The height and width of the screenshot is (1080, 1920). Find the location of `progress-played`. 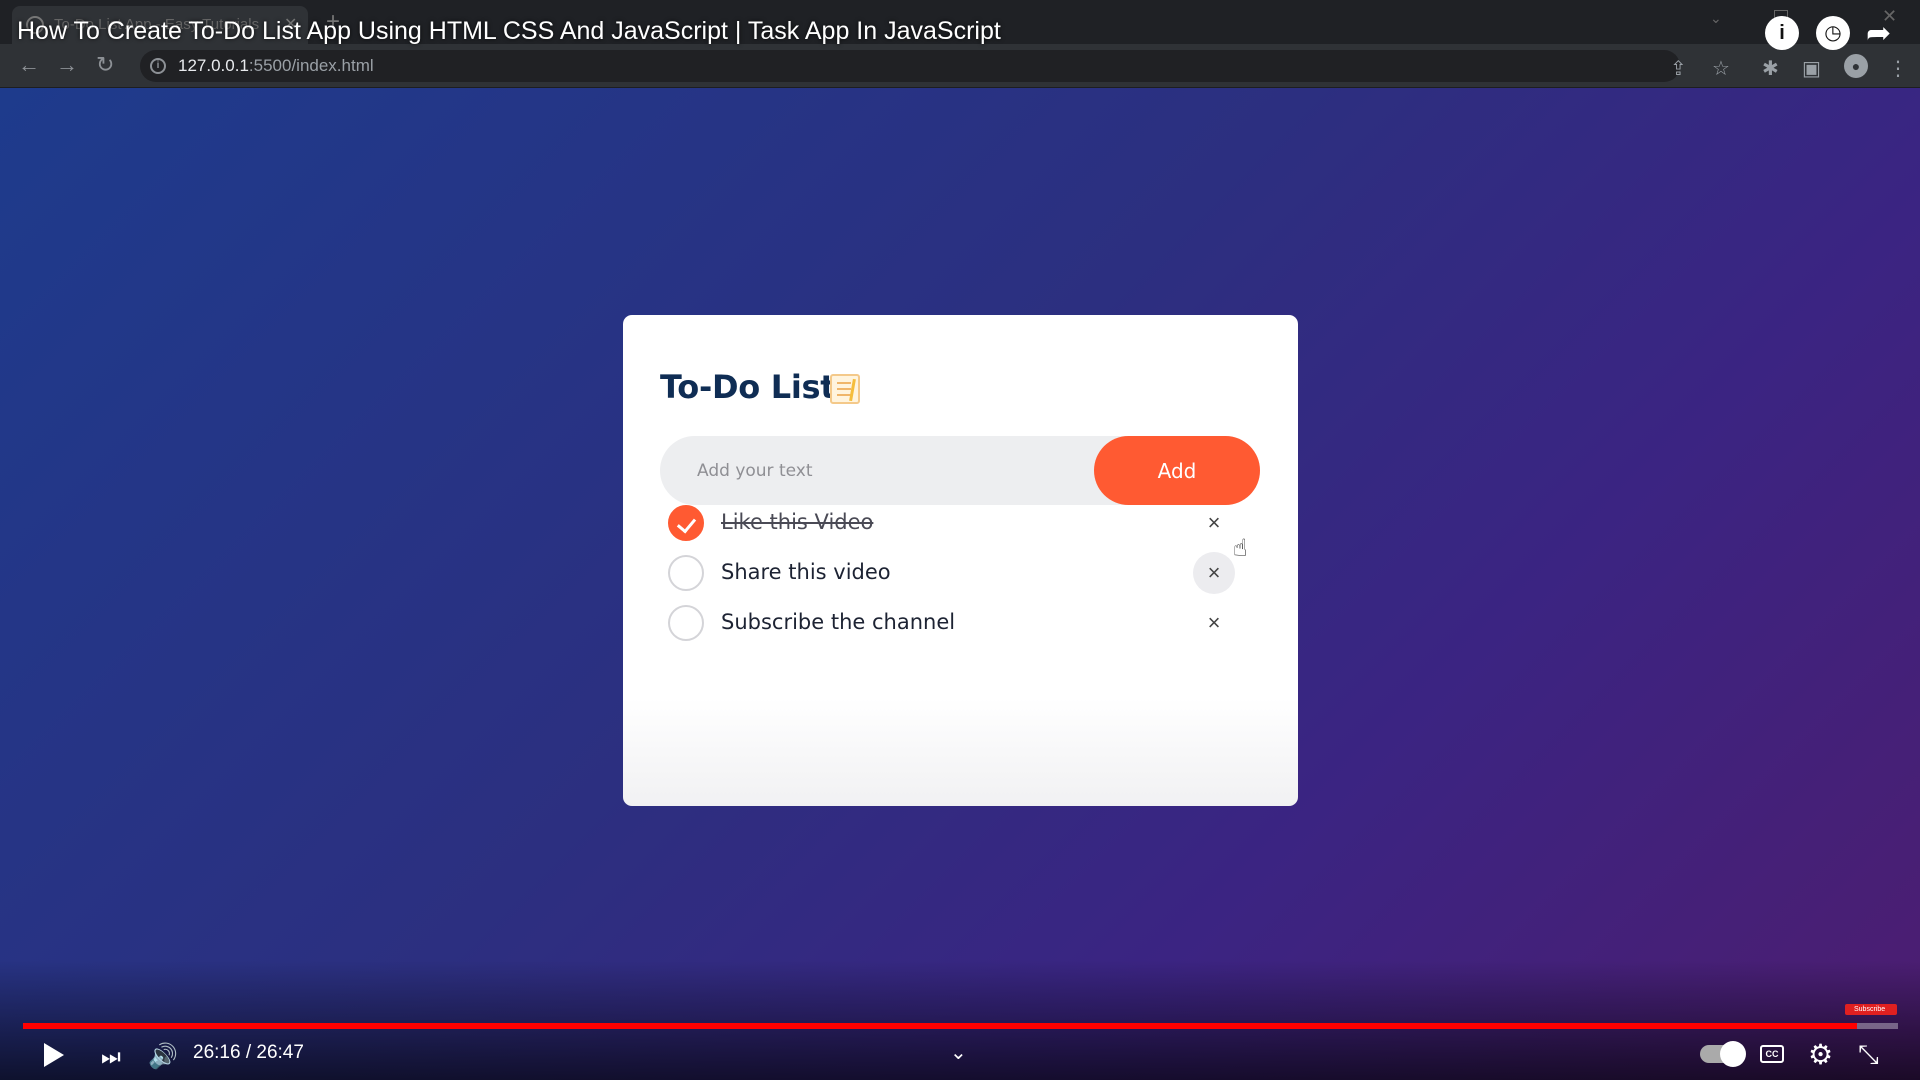

progress-played is located at coordinates (940, 1026).